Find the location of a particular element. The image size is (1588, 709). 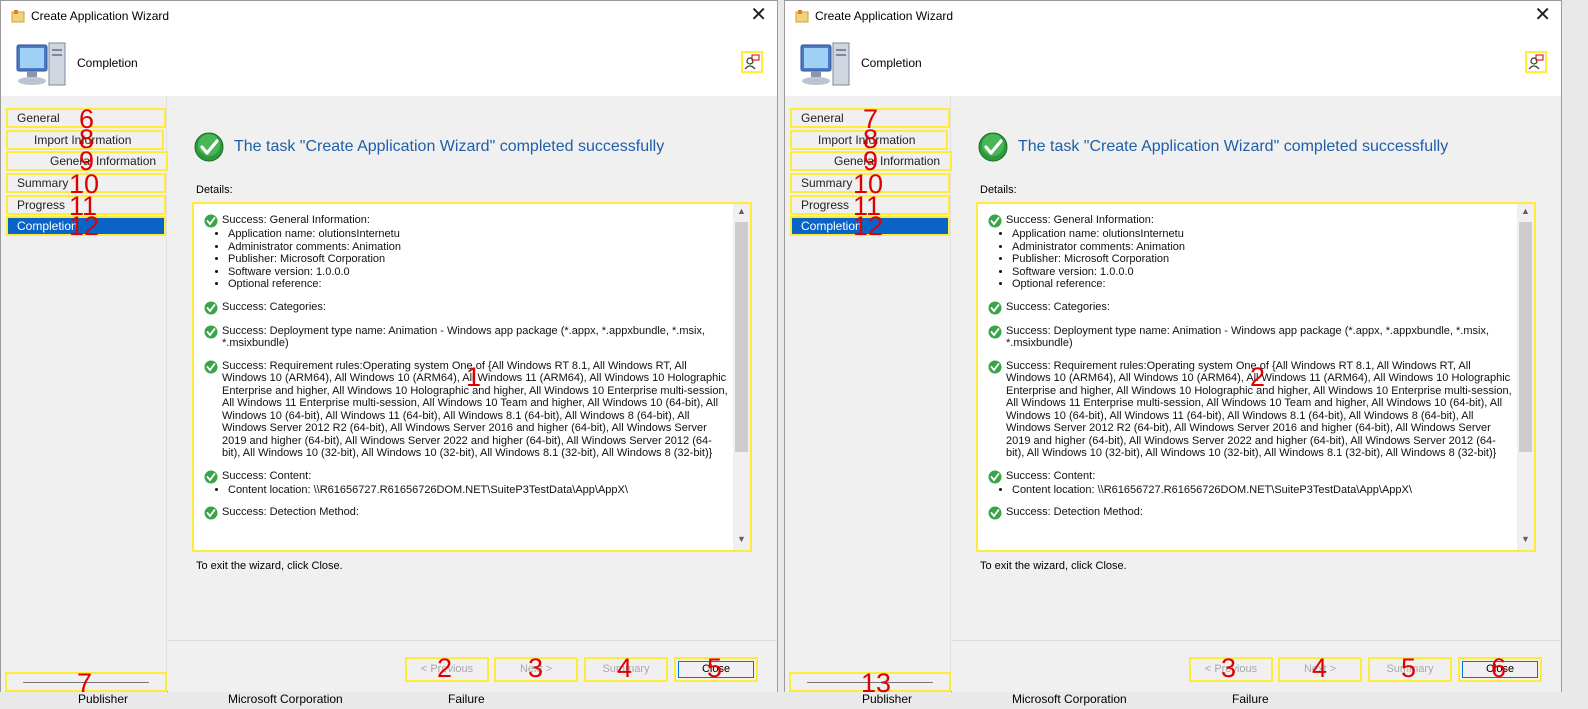

background-text: Failure is located at coordinates (1250, 699).